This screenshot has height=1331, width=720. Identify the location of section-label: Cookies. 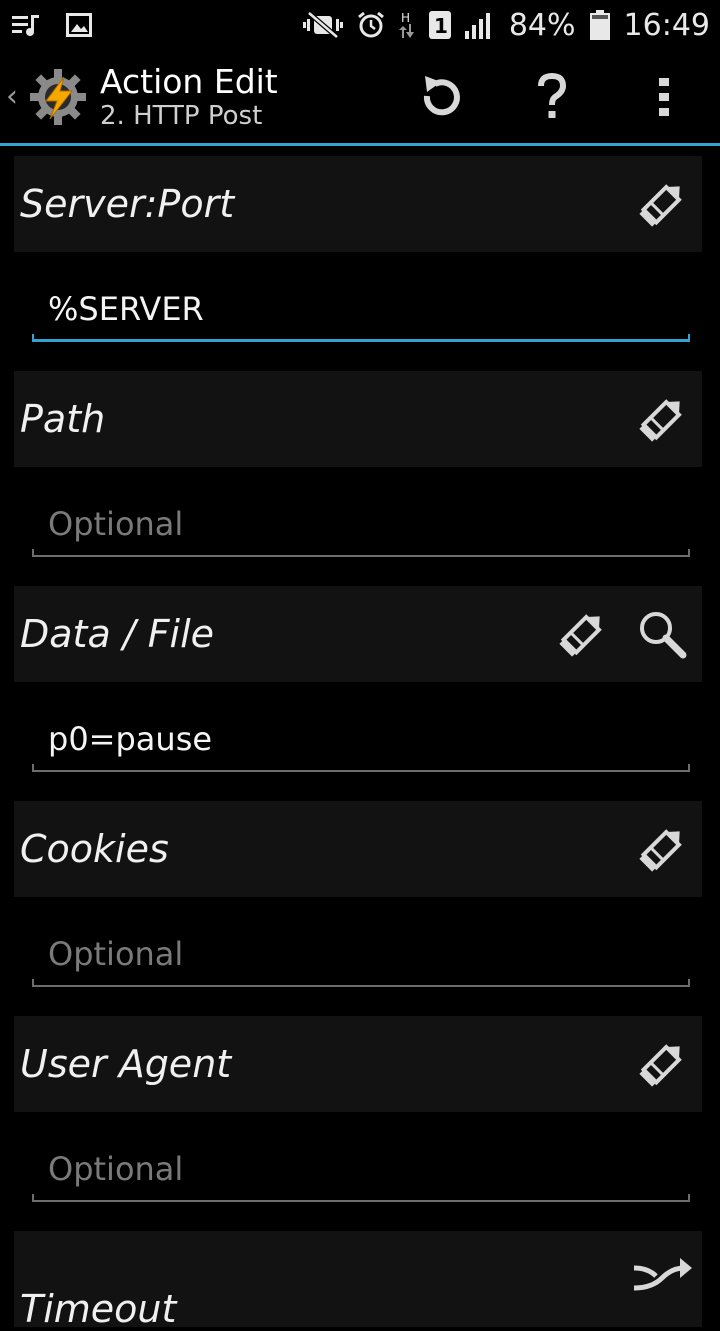
(94, 849).